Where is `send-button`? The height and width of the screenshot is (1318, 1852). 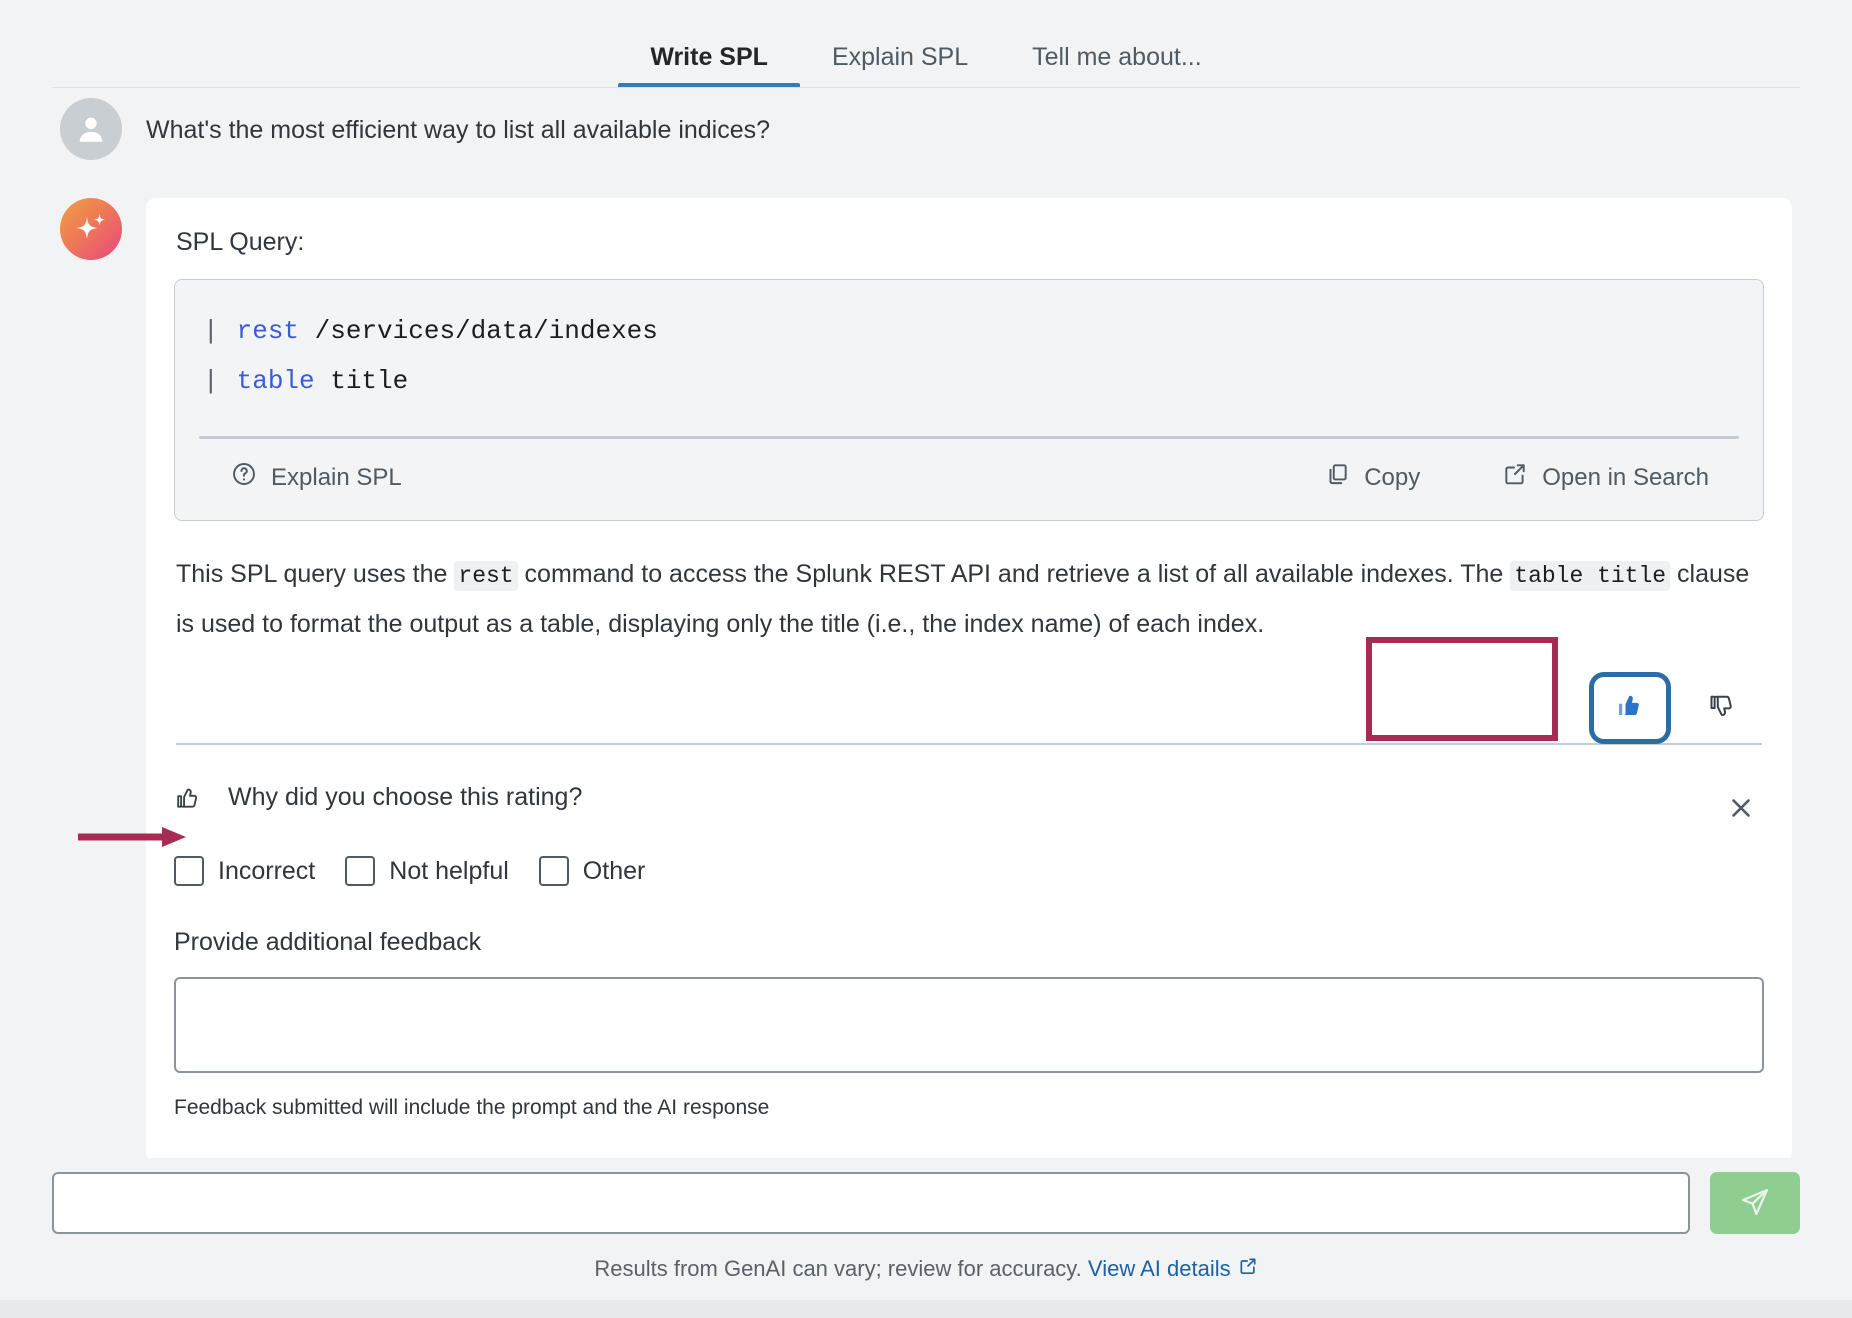 send-button is located at coordinates (1755, 1203).